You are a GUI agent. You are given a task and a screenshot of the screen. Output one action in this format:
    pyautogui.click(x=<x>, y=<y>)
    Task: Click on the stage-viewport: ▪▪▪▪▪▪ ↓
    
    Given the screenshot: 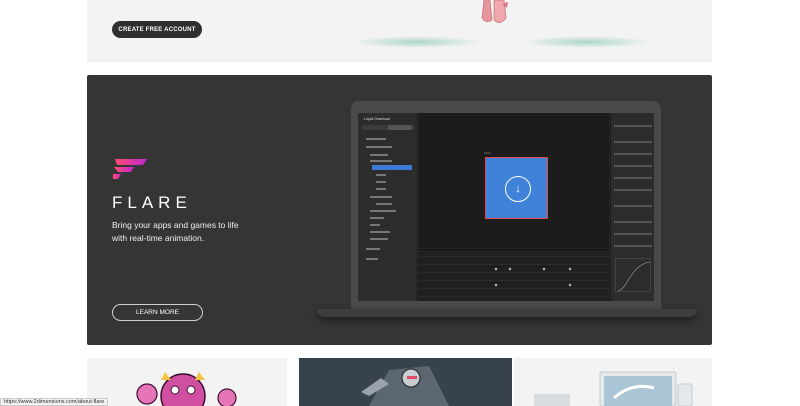 What is the action you would take?
    pyautogui.click(x=514, y=180)
    